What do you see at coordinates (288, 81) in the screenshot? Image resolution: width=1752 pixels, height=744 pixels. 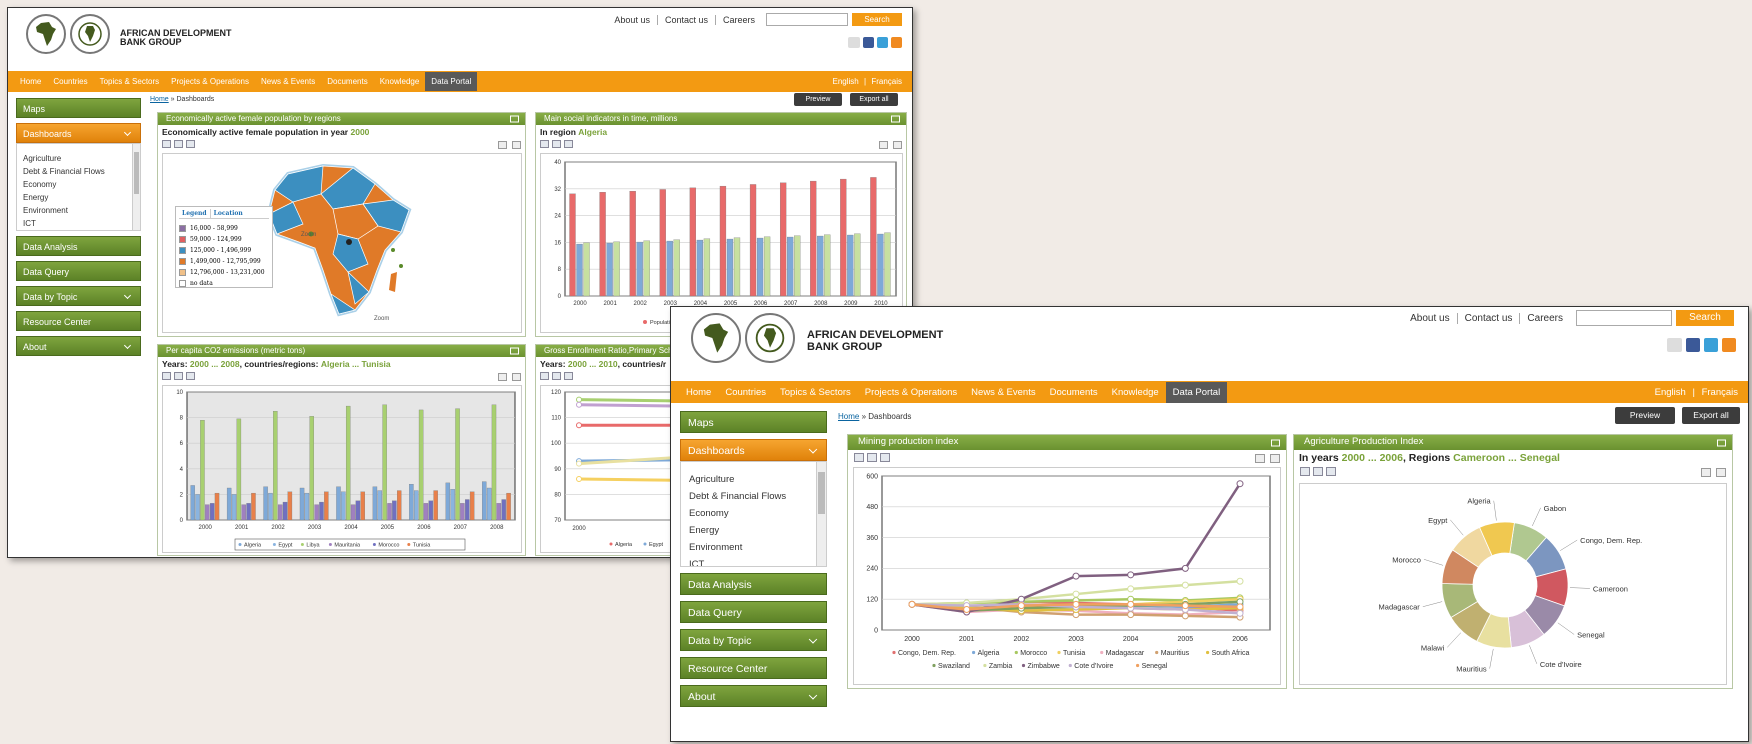 I see `nav-news: News & Events` at bounding box center [288, 81].